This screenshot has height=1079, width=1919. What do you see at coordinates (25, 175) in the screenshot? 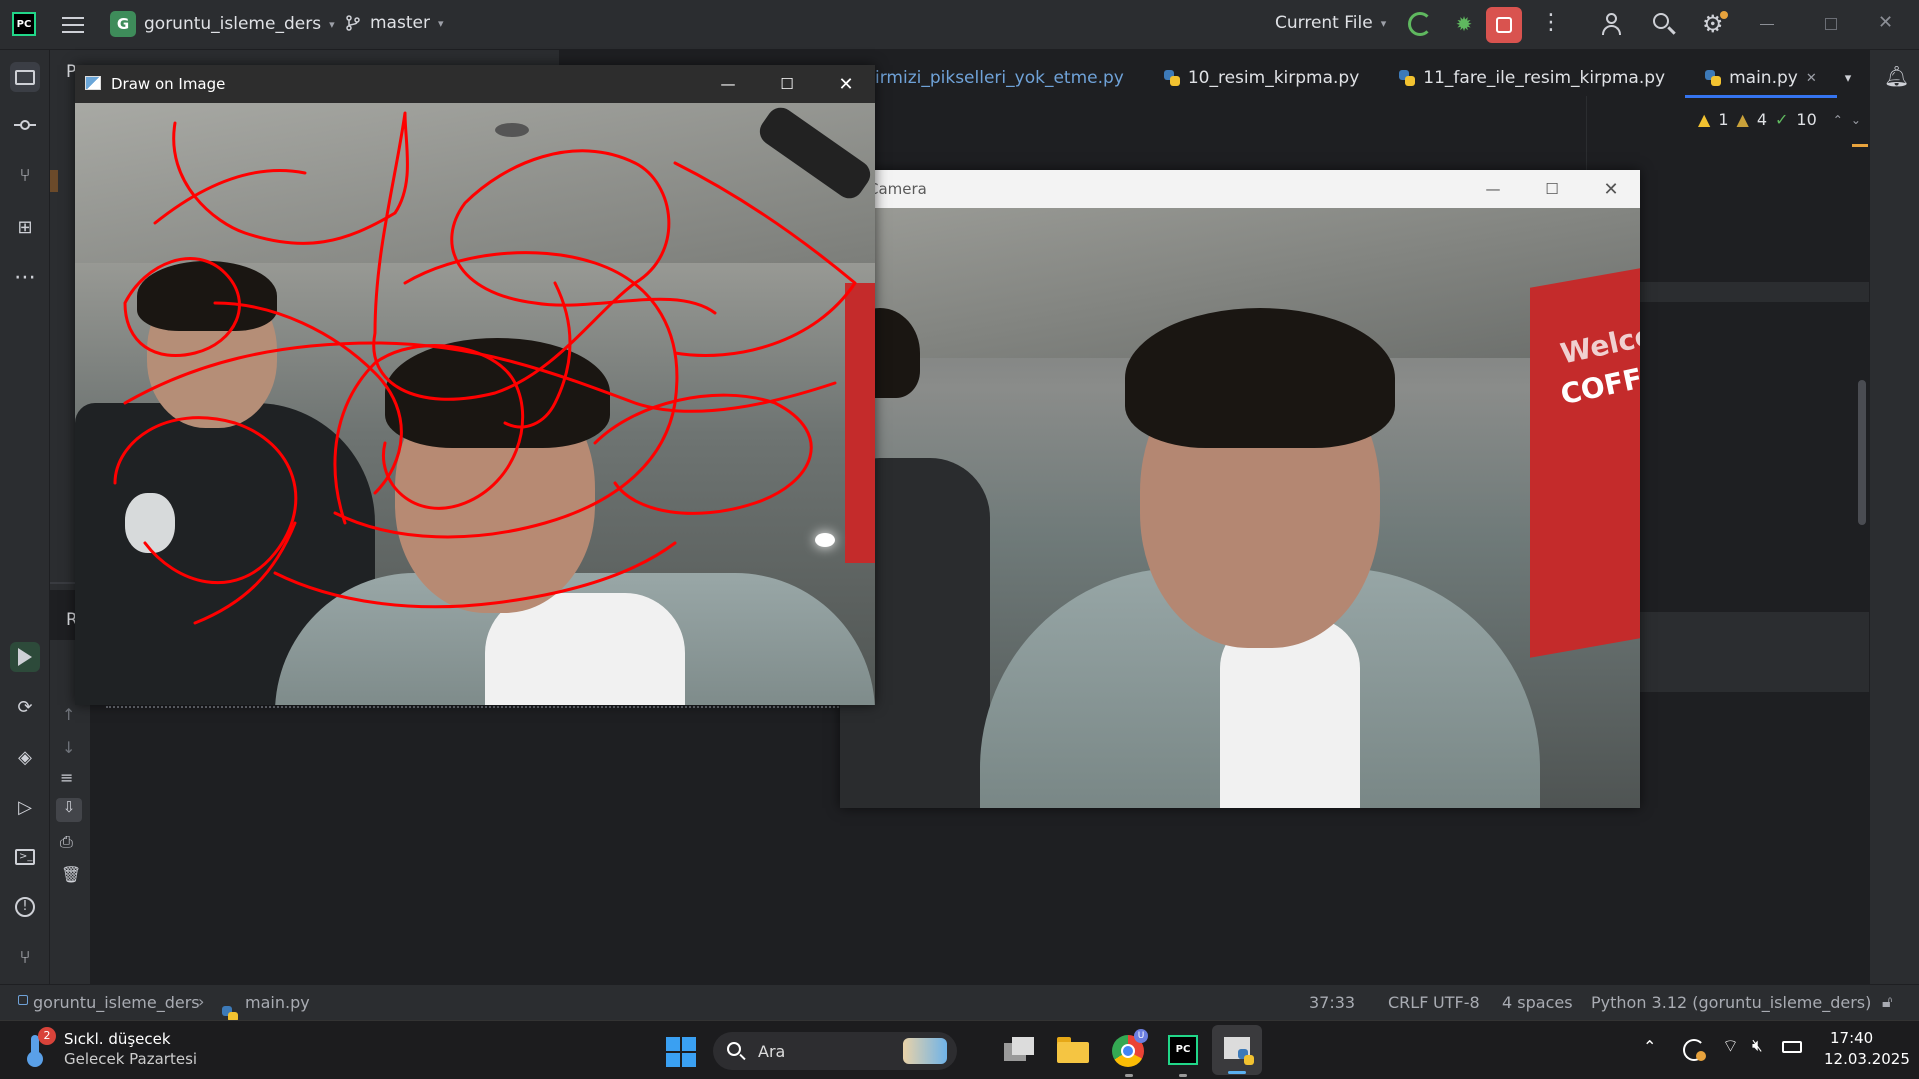
I see `pull-requests-icon: ⑂` at bounding box center [25, 175].